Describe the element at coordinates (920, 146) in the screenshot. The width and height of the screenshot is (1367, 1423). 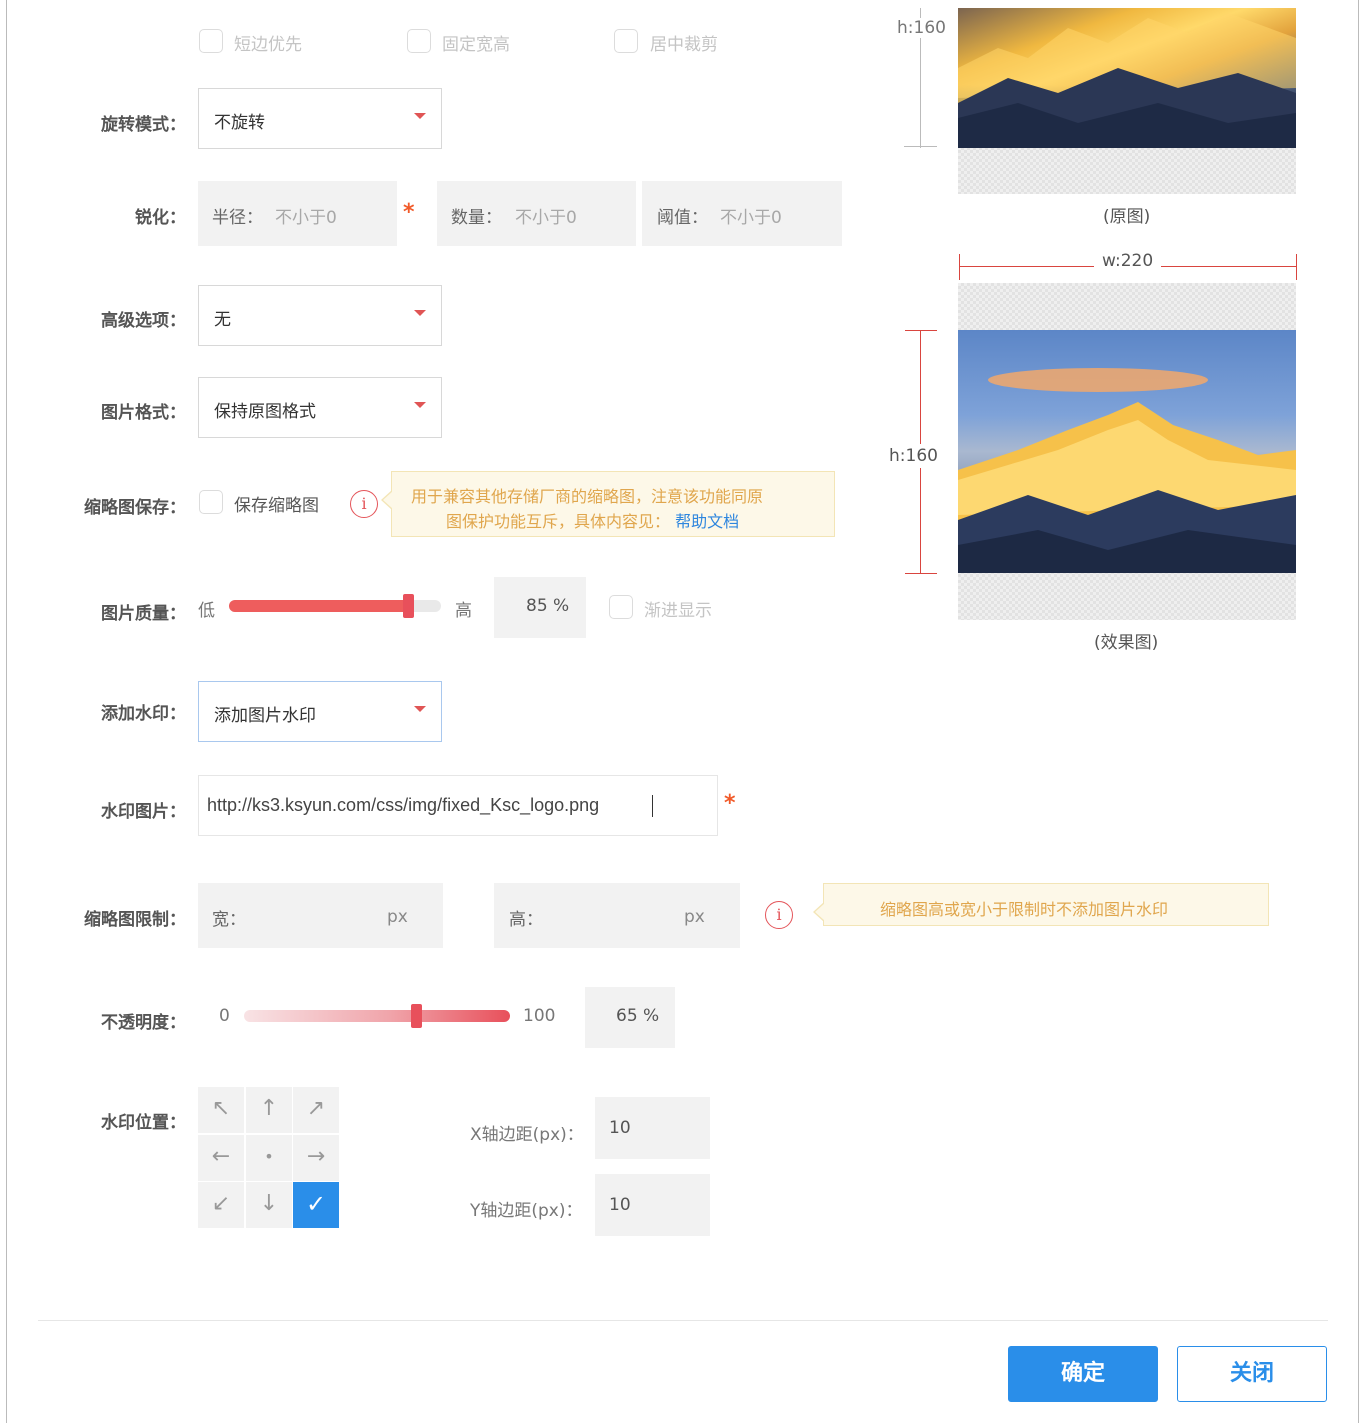
I see `original-height-tick` at that location.